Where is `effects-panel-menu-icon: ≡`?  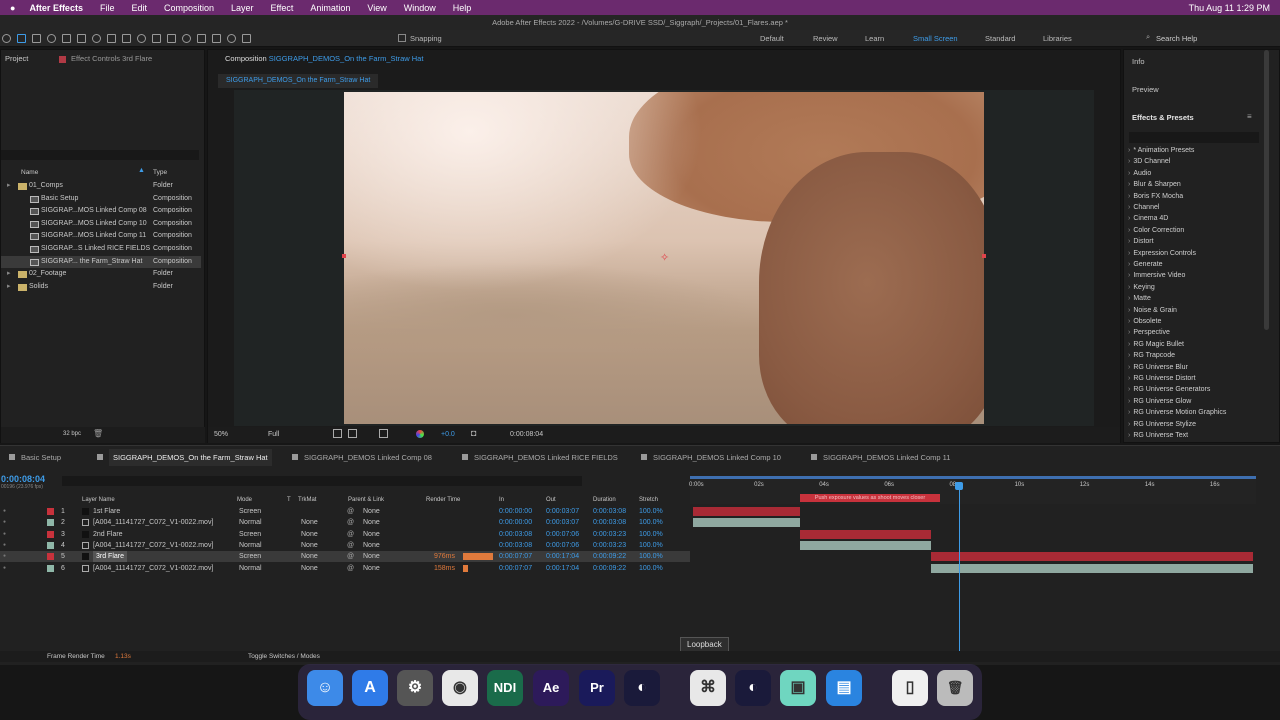 effects-panel-menu-icon: ≡ is located at coordinates (1249, 116).